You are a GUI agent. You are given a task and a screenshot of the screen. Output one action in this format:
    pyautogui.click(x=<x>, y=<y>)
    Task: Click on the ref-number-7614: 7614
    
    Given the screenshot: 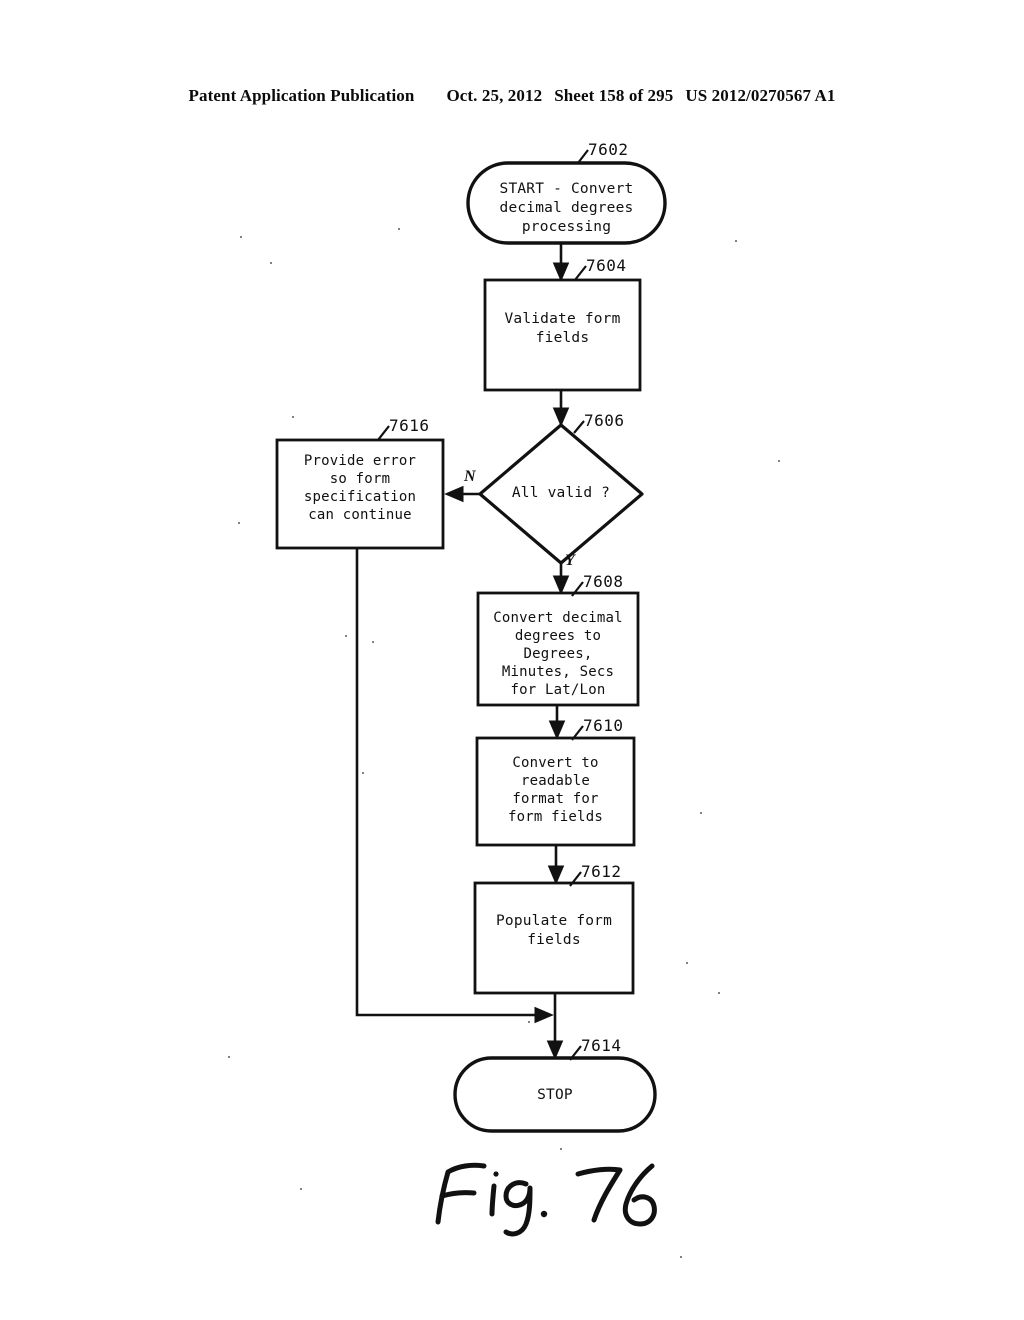 What is the action you would take?
    pyautogui.click(x=601, y=1045)
    